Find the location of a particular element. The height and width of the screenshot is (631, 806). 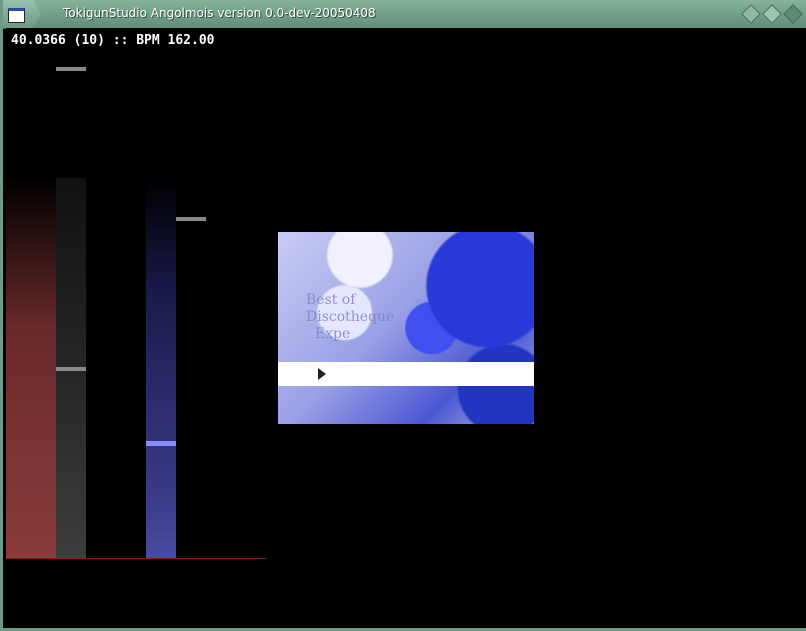

judge-line is located at coordinates (136, 558).